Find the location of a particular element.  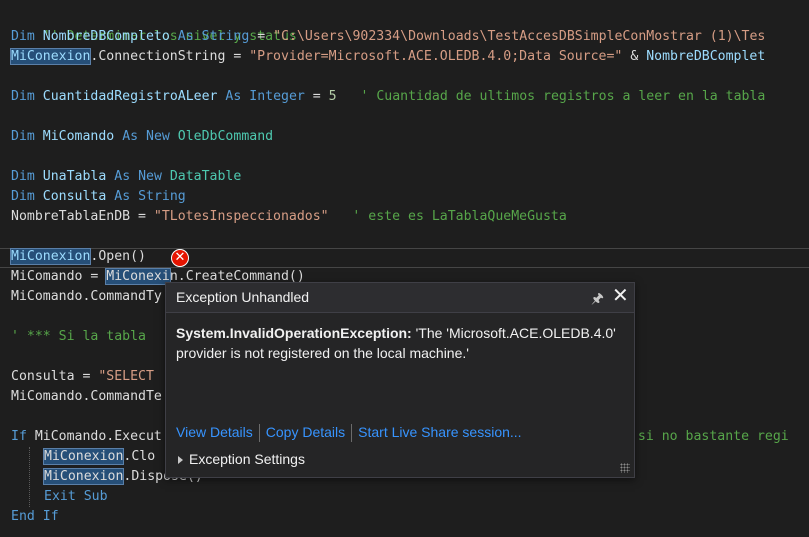

identifier: UnaTabla is located at coordinates (74, 176).